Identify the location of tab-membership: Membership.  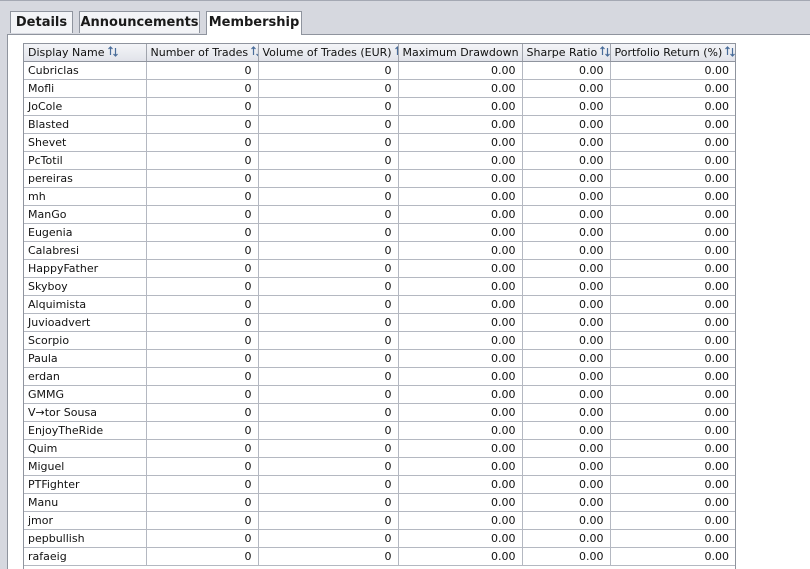
(254, 23).